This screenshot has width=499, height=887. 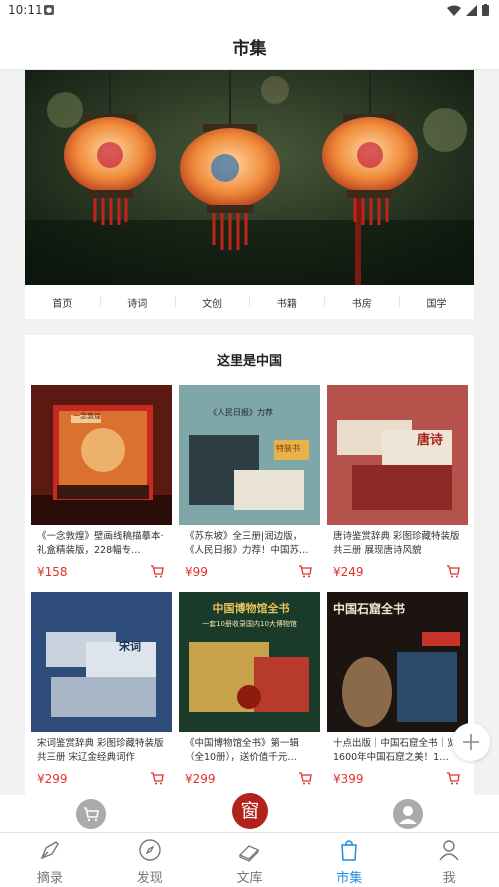 What do you see at coordinates (91, 814) in the screenshot?
I see `cart-circle-icon` at bounding box center [91, 814].